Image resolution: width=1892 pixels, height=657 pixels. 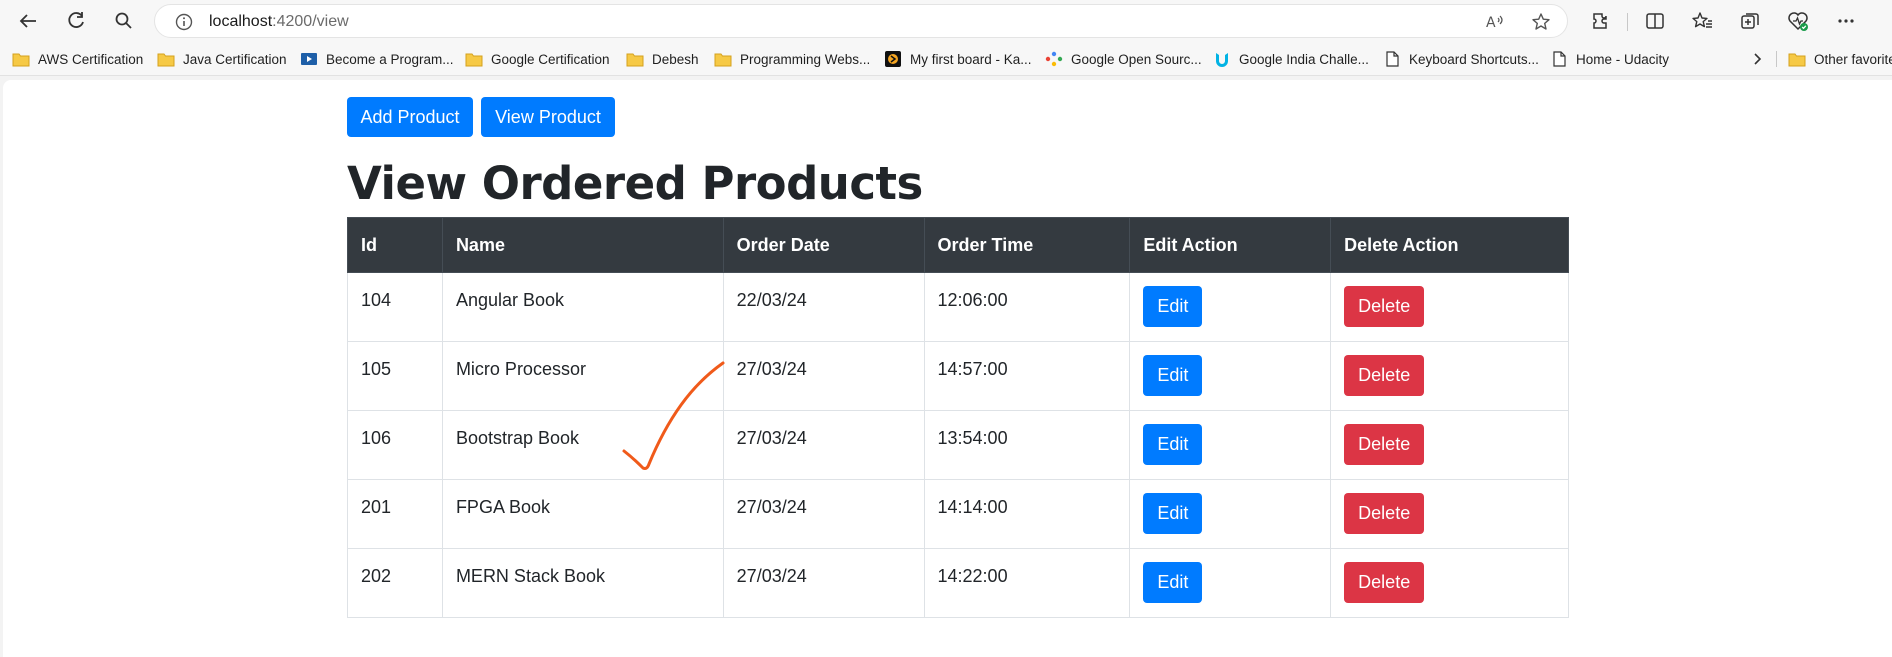 What do you see at coordinates (1776, 59) in the screenshot?
I see `bookmarks-divider` at bounding box center [1776, 59].